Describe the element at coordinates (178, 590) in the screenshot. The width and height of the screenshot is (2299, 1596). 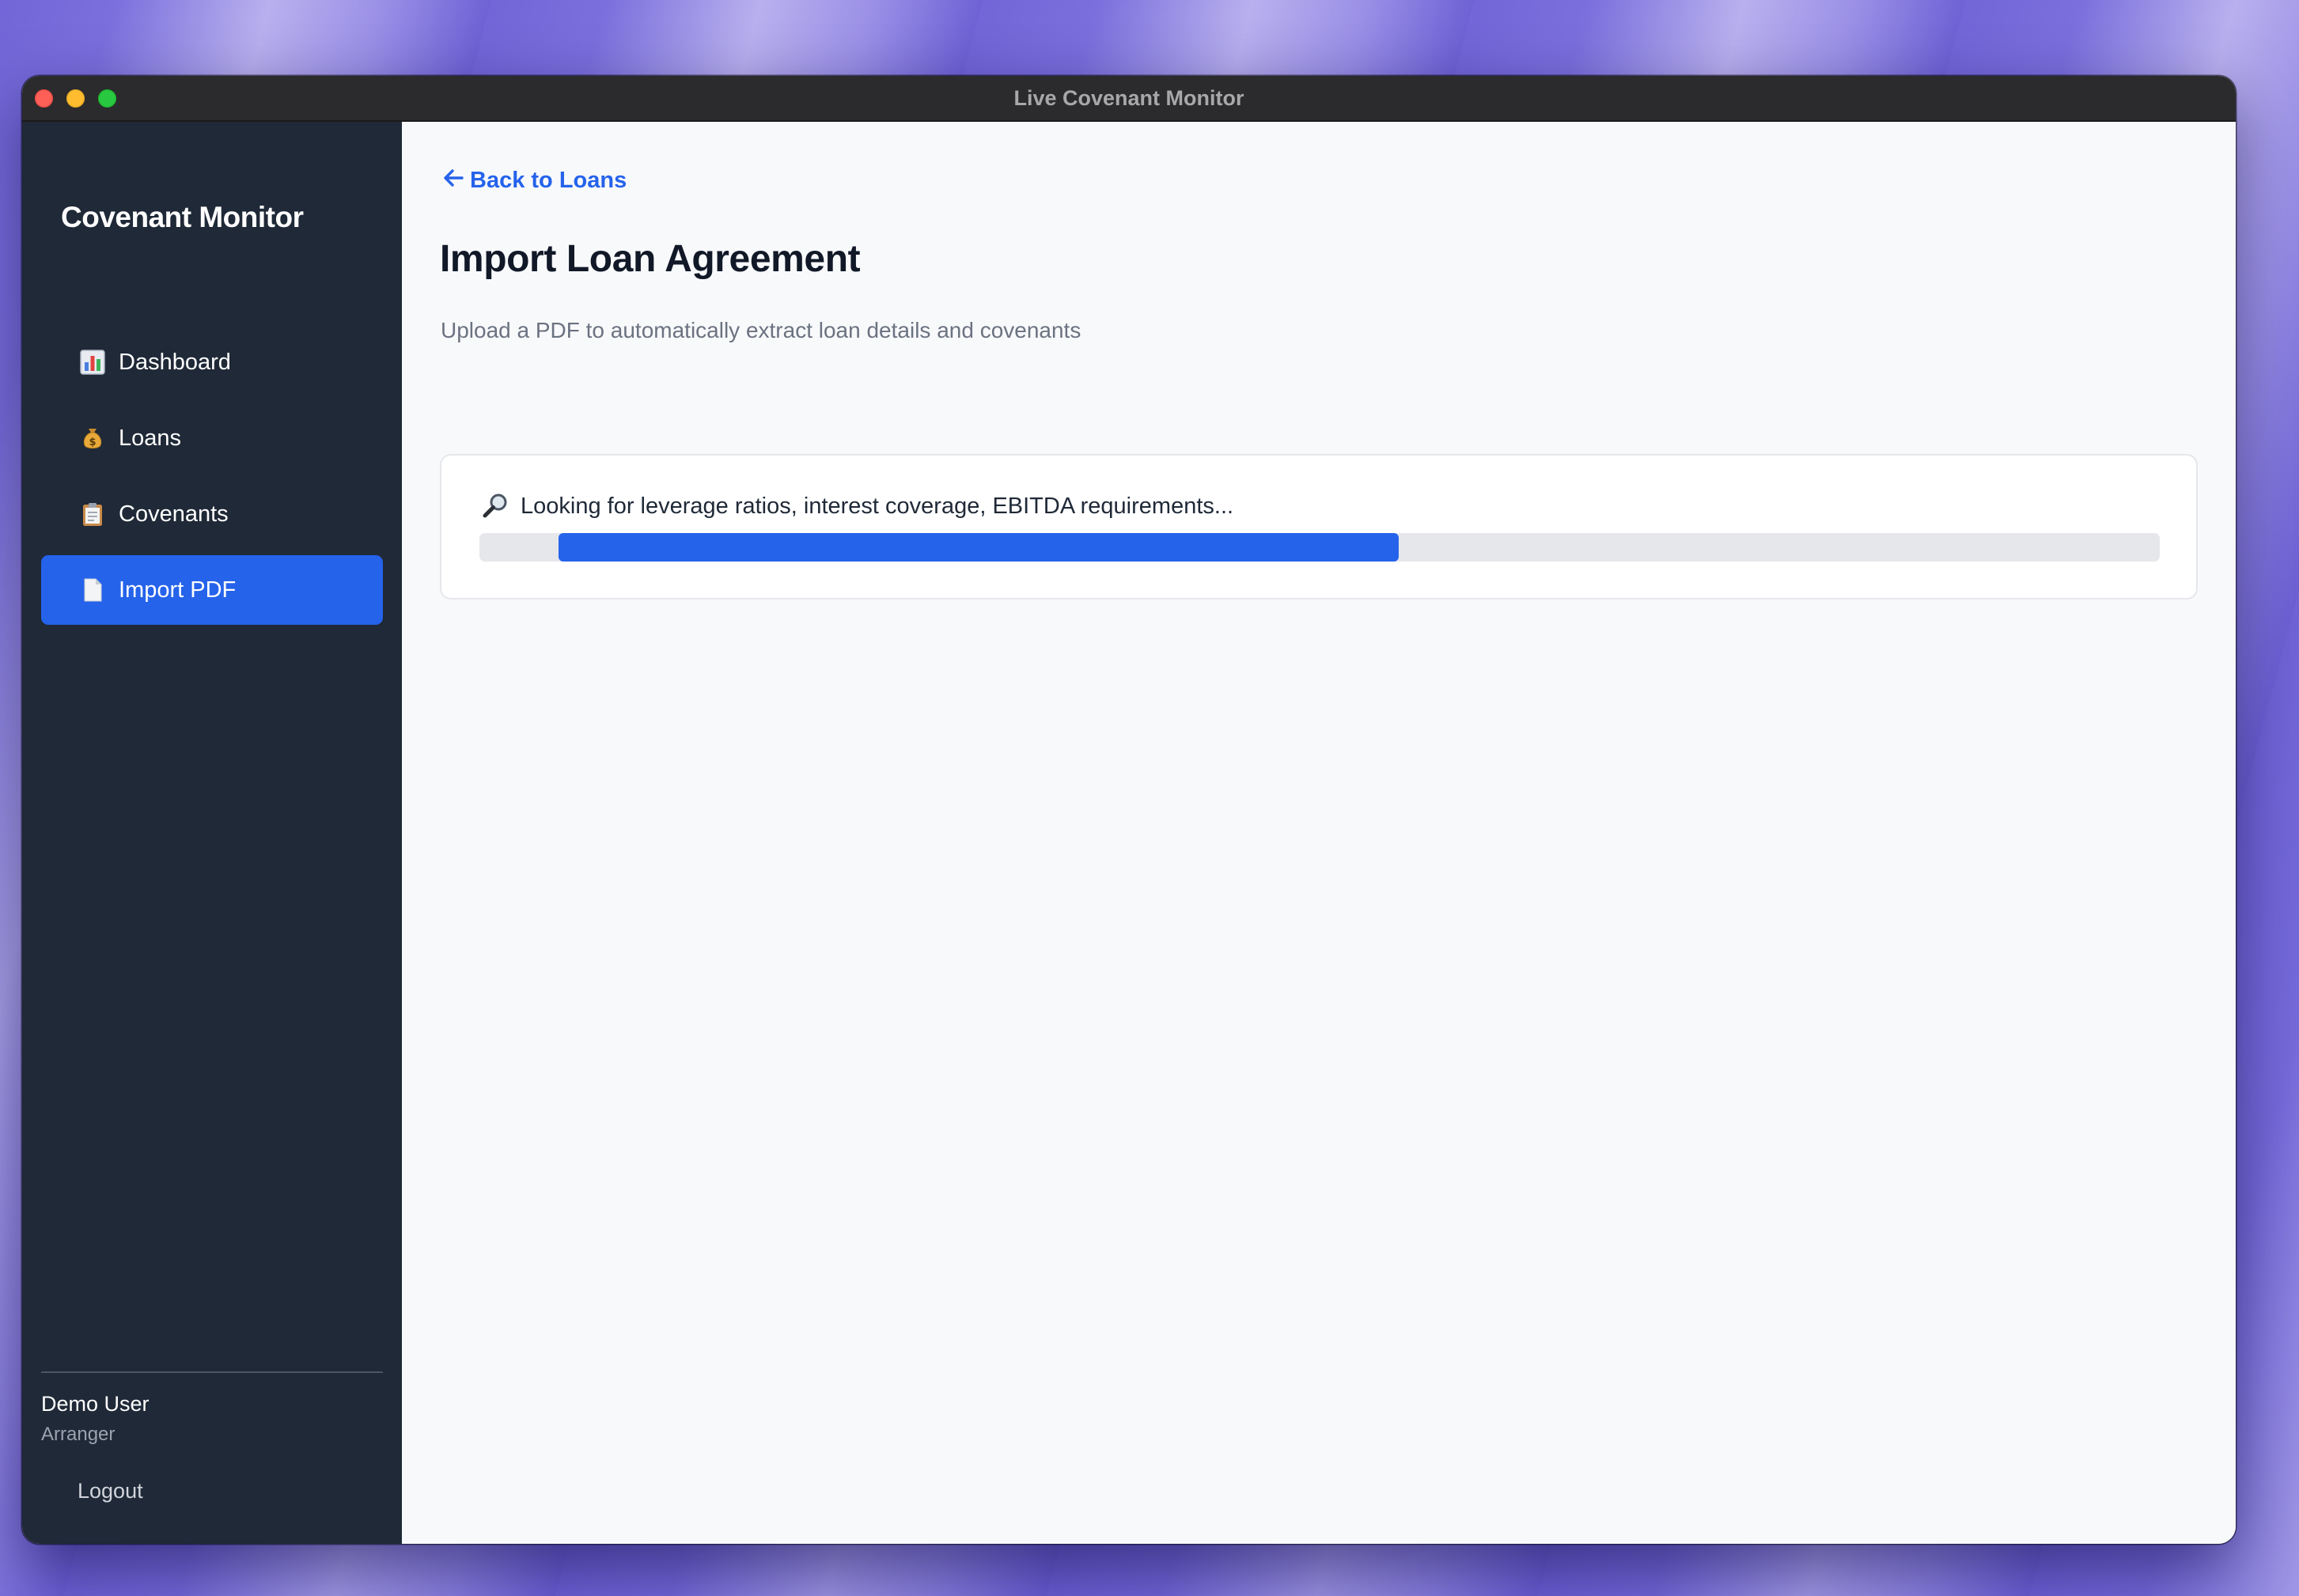
I see `sidebar-item-label: Import PDF` at that location.